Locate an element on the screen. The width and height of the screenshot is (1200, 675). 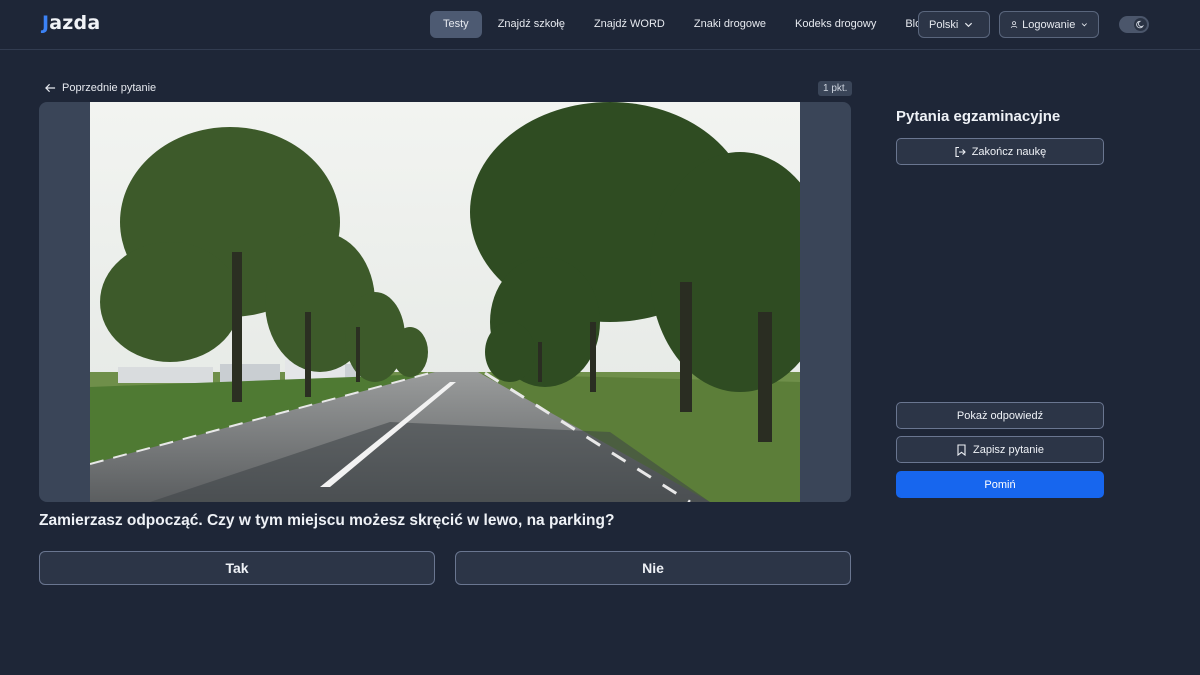
skip-button: Pomiń is located at coordinates (1000, 484).